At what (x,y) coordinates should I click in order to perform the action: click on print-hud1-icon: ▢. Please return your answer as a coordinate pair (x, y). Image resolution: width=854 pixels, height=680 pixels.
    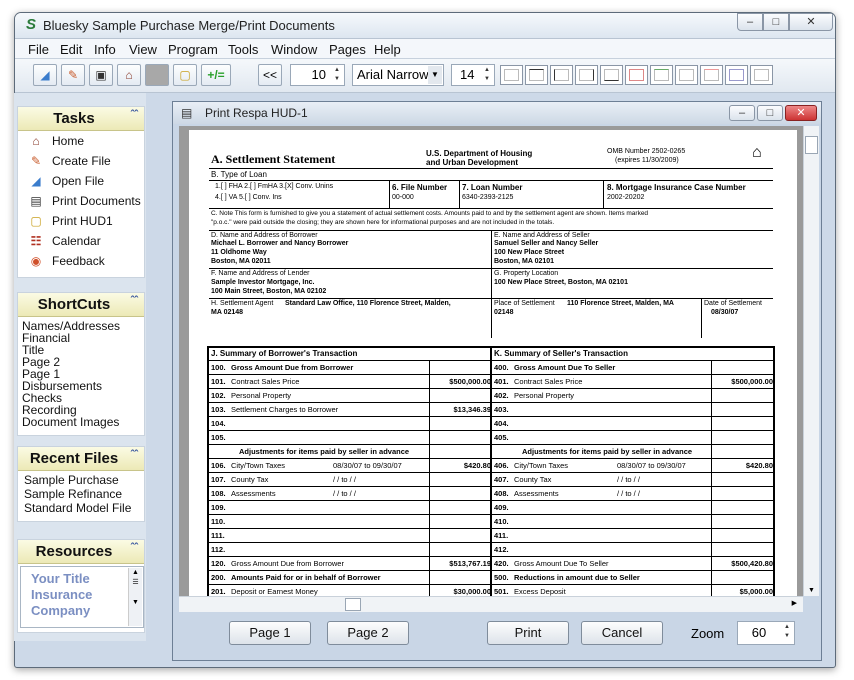
    Looking at the image, I should click on (36, 221).